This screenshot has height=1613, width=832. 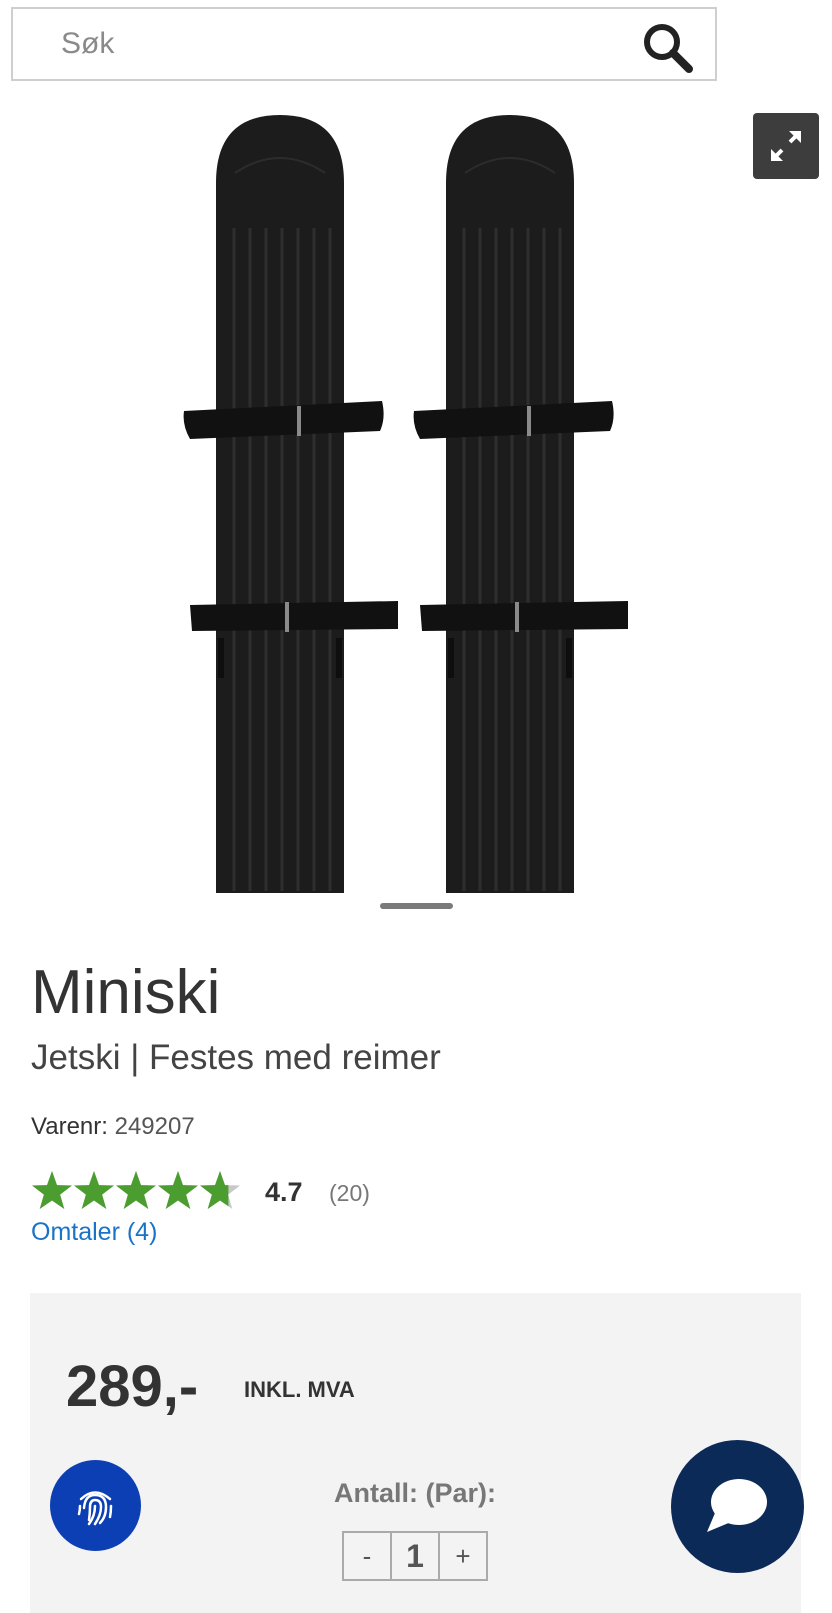 I want to click on product-title: Miniski, so click(x=126, y=992).